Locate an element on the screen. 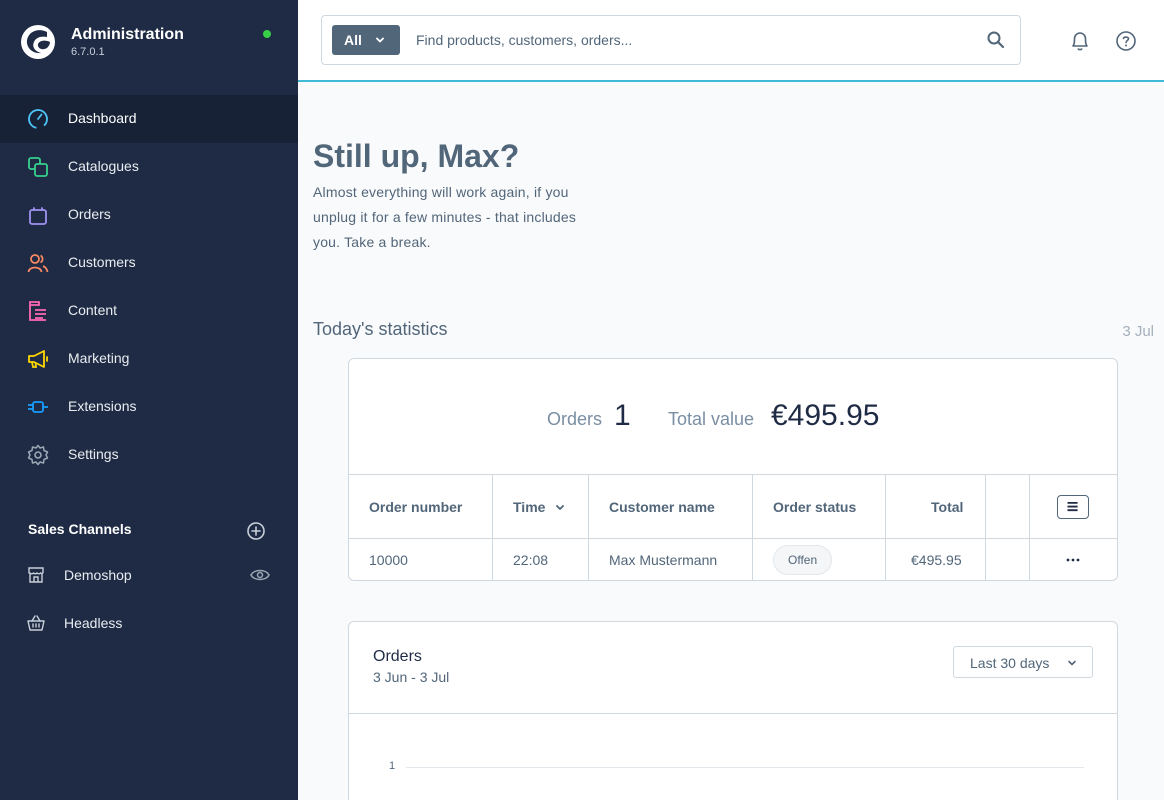  content-icon is located at coordinates (37, 311).